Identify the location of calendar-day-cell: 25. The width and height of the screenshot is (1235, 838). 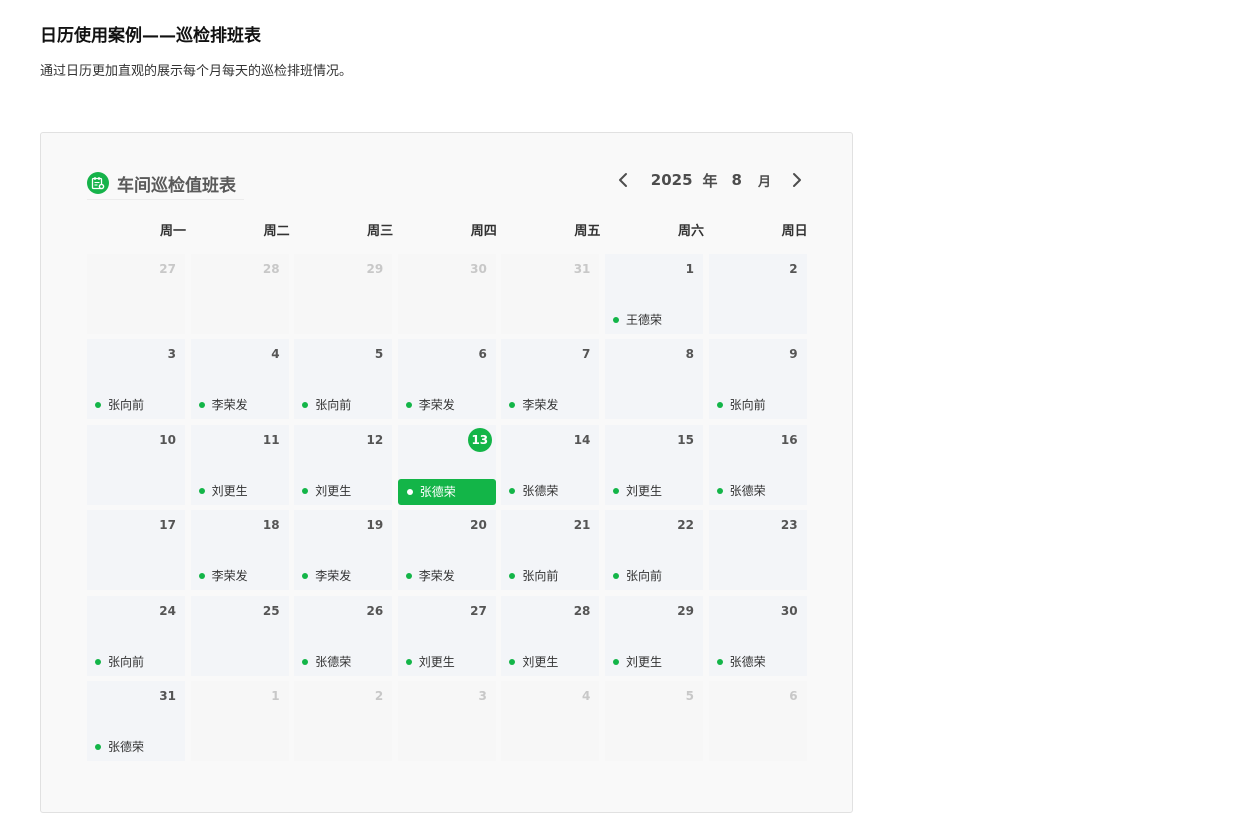
(239, 635).